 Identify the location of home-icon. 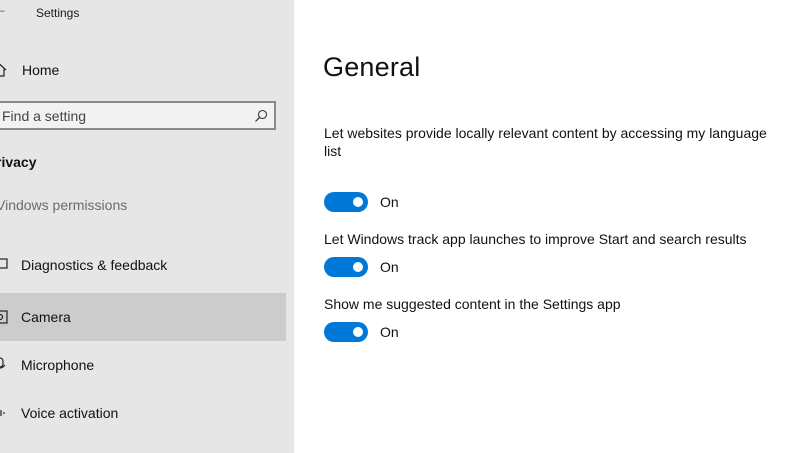
(3, 70).